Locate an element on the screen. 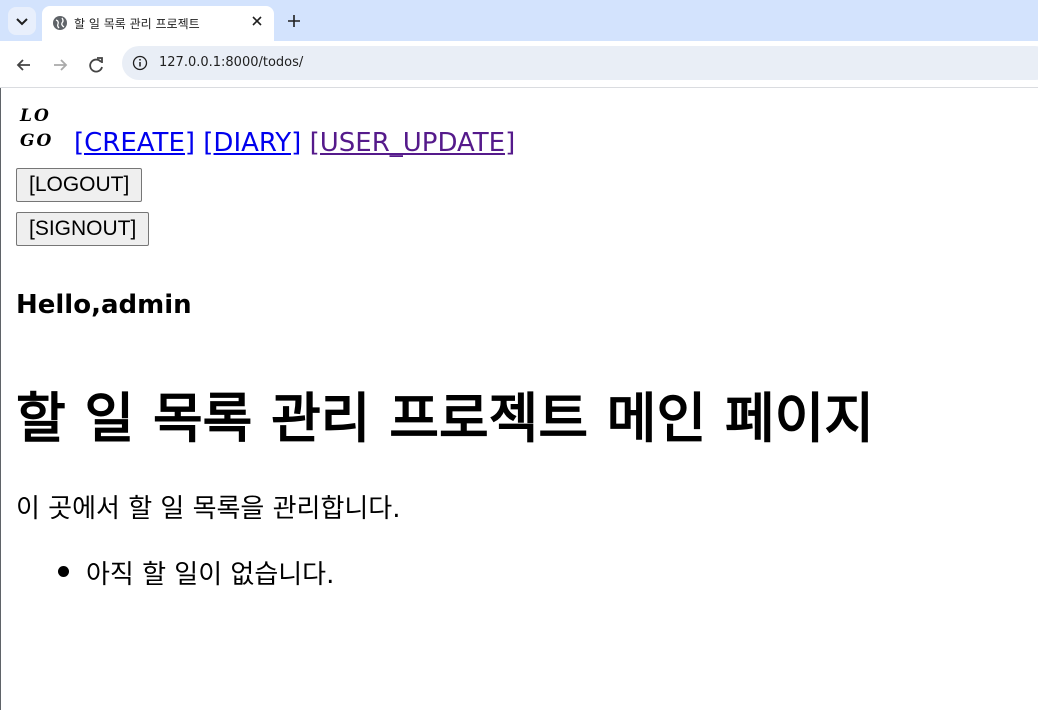  nav-links: [CREATE] [DIARY] [USER_UPDATE] is located at coordinates (294, 143).